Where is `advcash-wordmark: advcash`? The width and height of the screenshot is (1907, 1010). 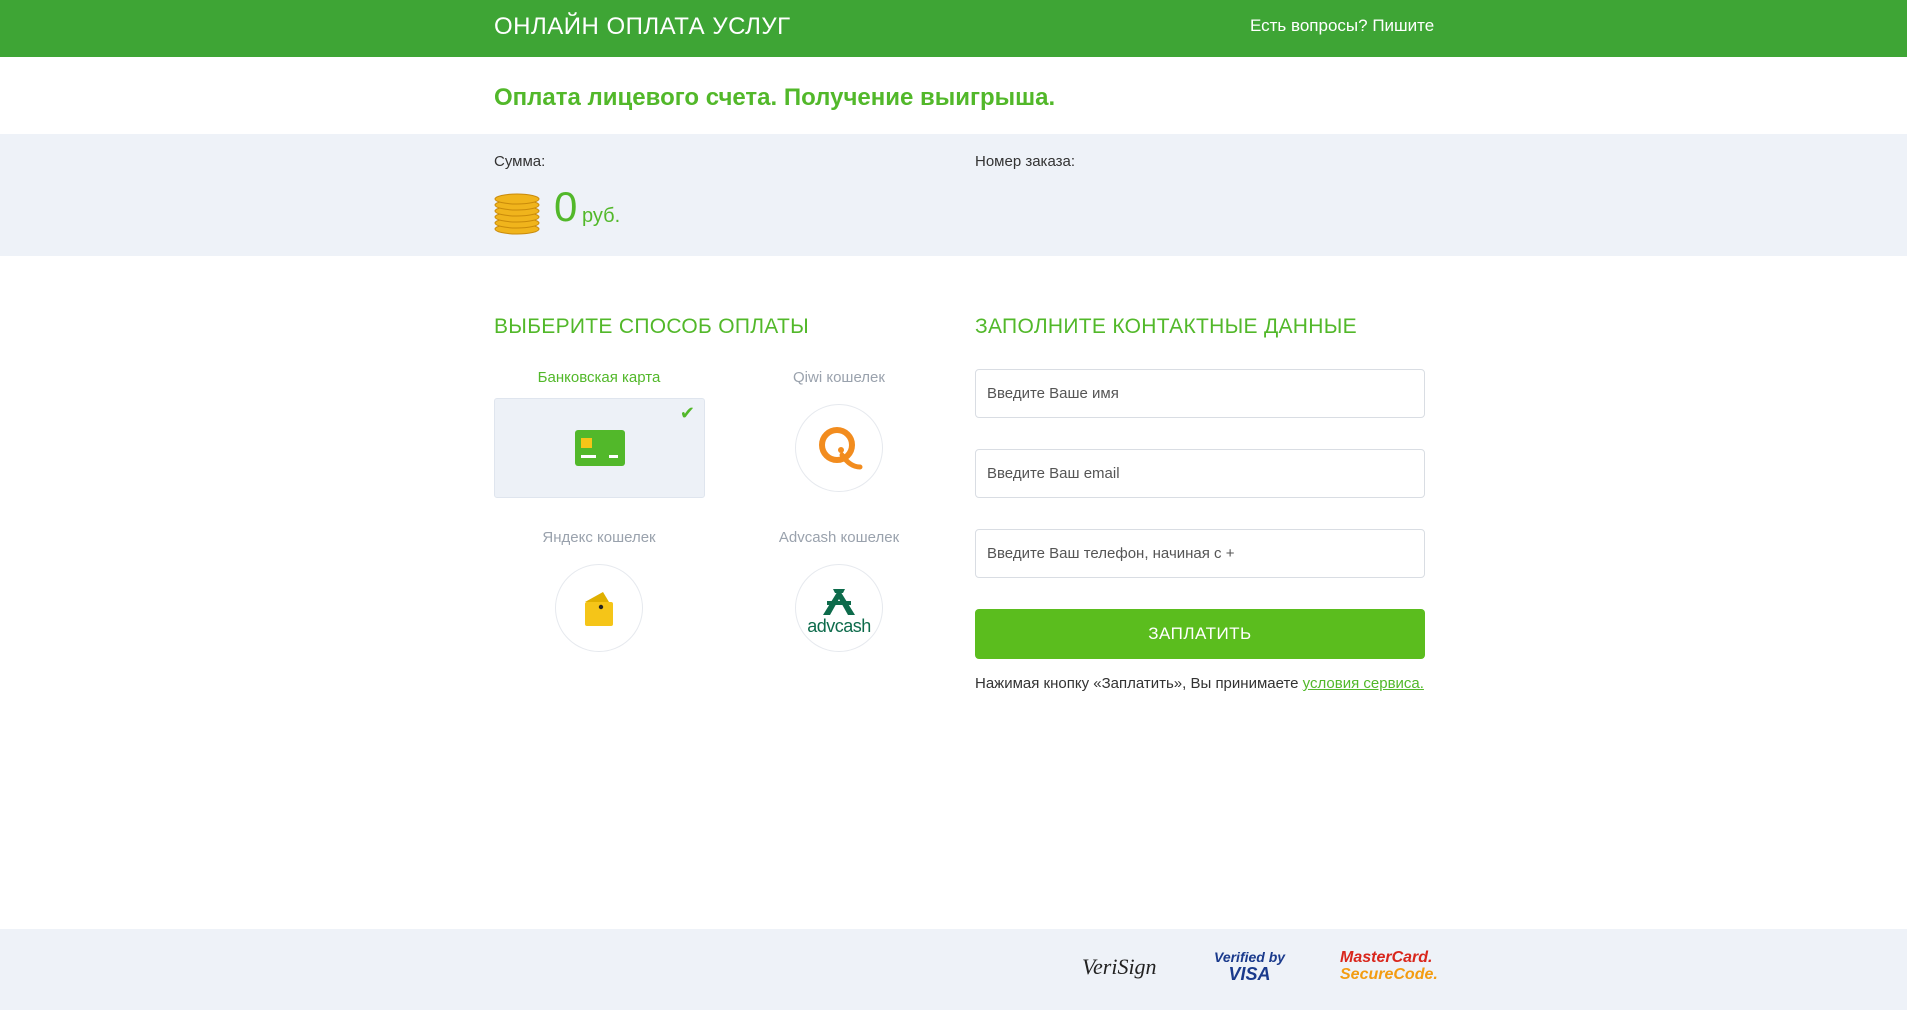
advcash-wordmark: advcash is located at coordinates (839, 625).